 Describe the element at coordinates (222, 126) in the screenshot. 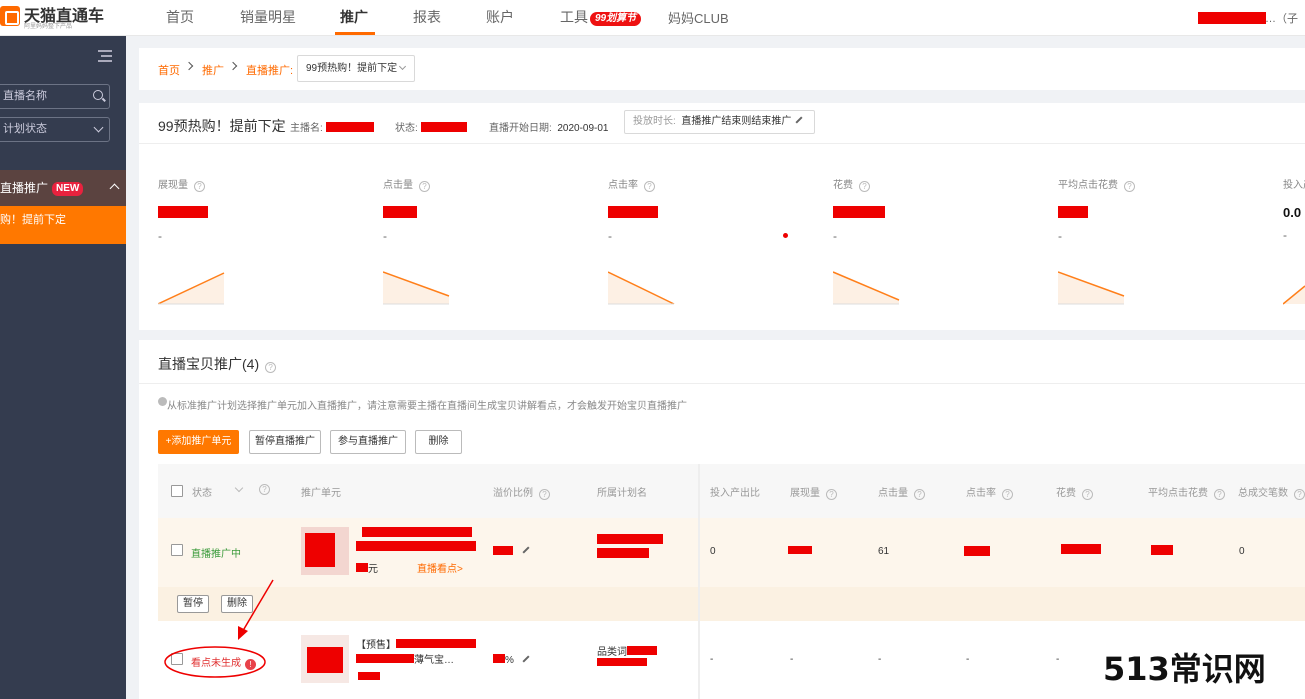

I see `plan-title: 99预热购！提前下定` at that location.